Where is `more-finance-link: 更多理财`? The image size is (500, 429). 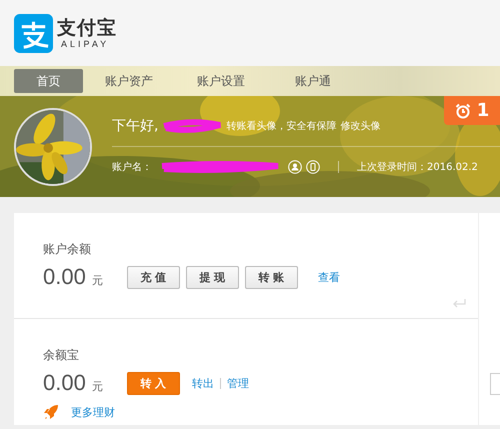 more-finance-link: 更多理财 is located at coordinates (93, 412).